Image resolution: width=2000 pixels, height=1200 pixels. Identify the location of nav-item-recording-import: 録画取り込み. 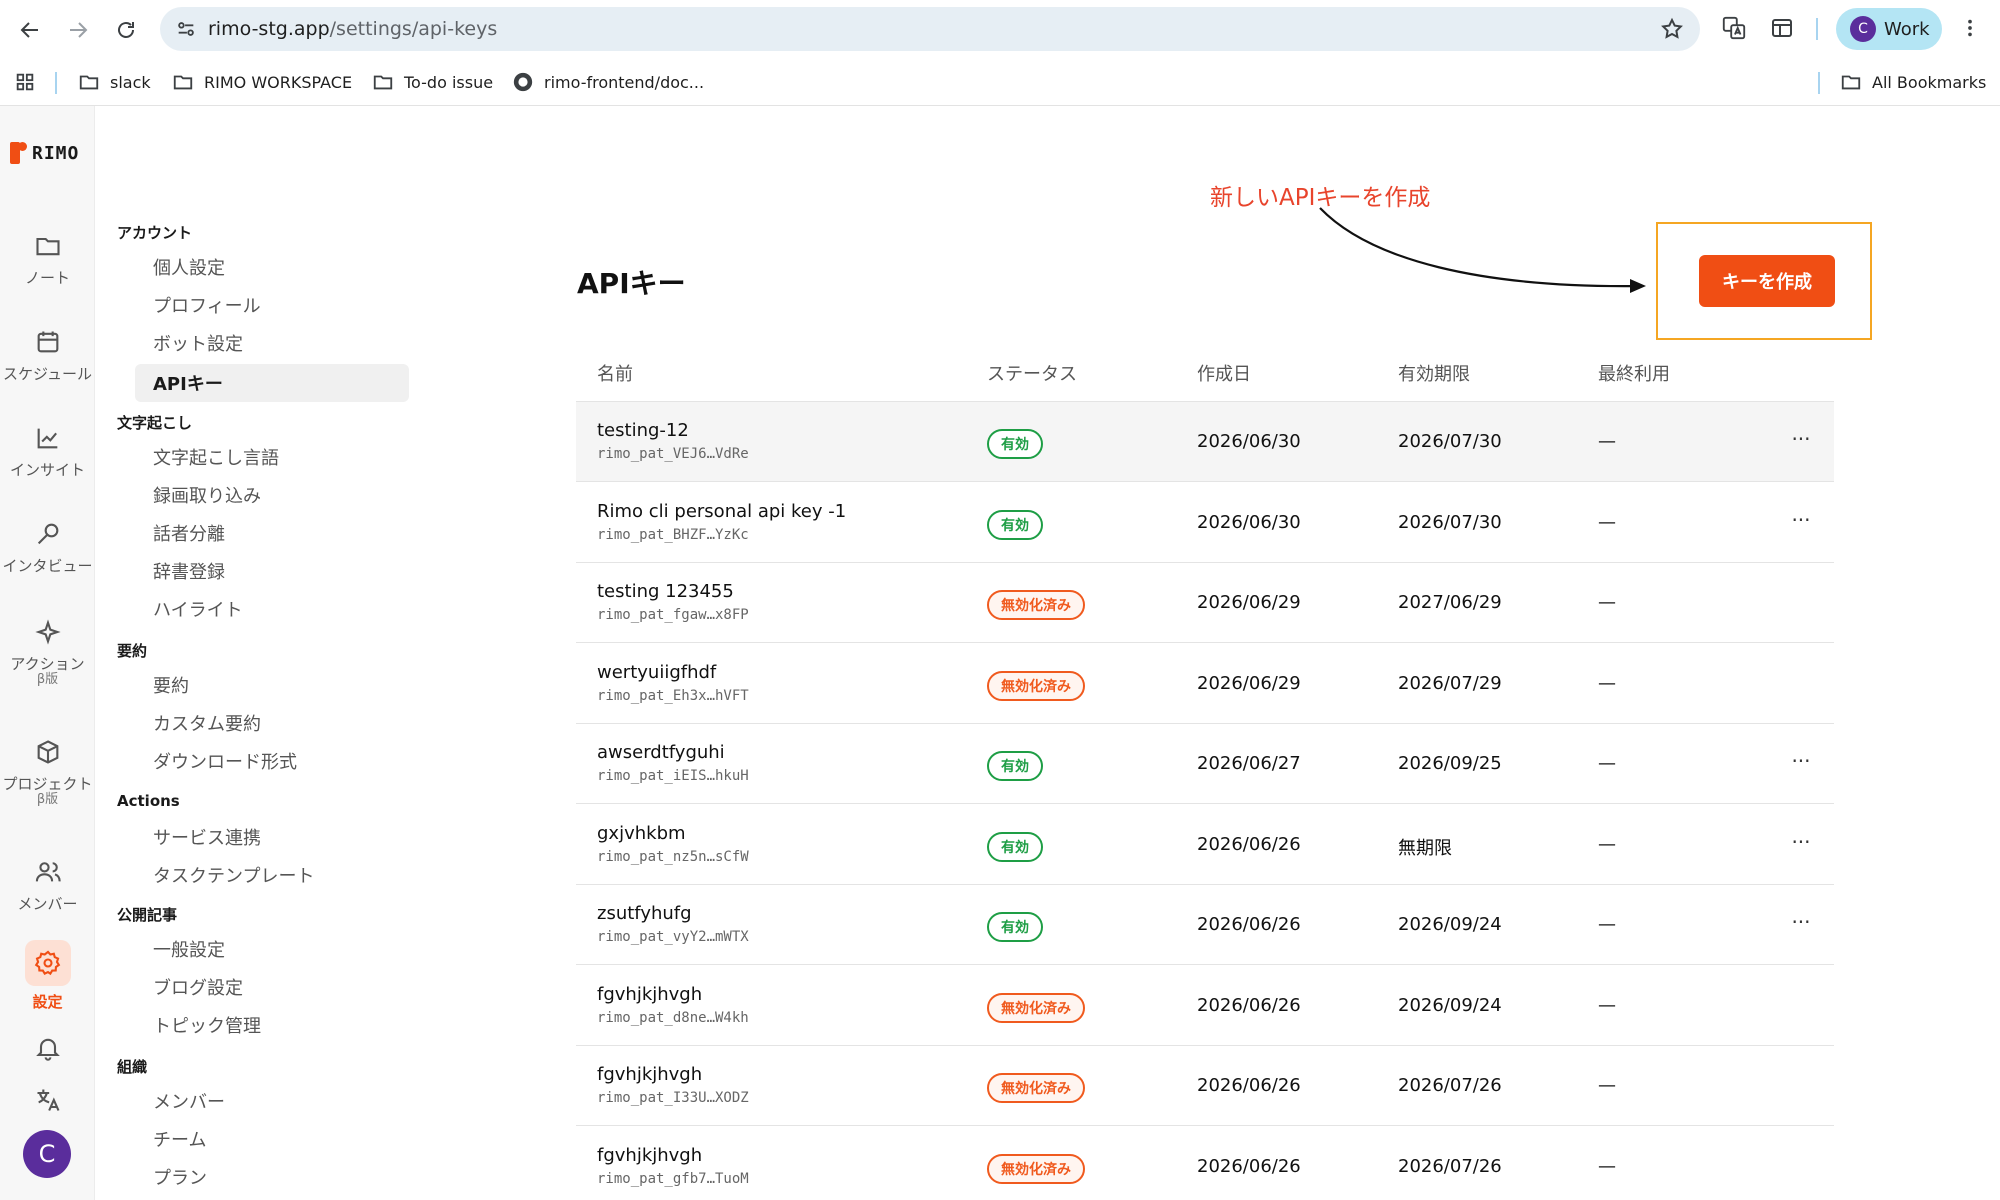
(272, 495).